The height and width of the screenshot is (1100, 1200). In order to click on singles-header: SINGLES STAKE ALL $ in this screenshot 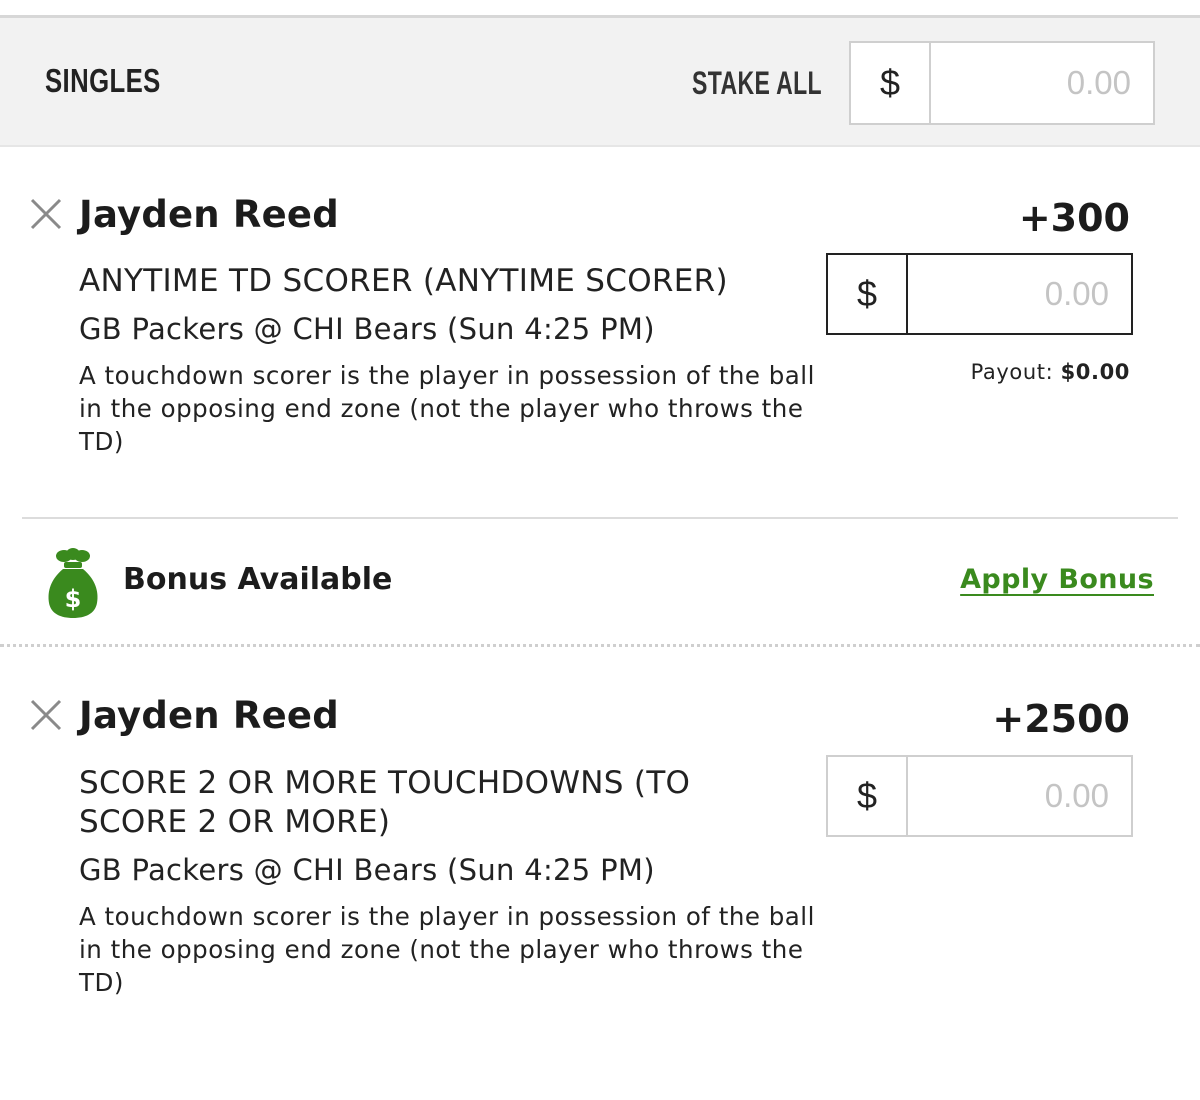, I will do `click(600, 82)`.